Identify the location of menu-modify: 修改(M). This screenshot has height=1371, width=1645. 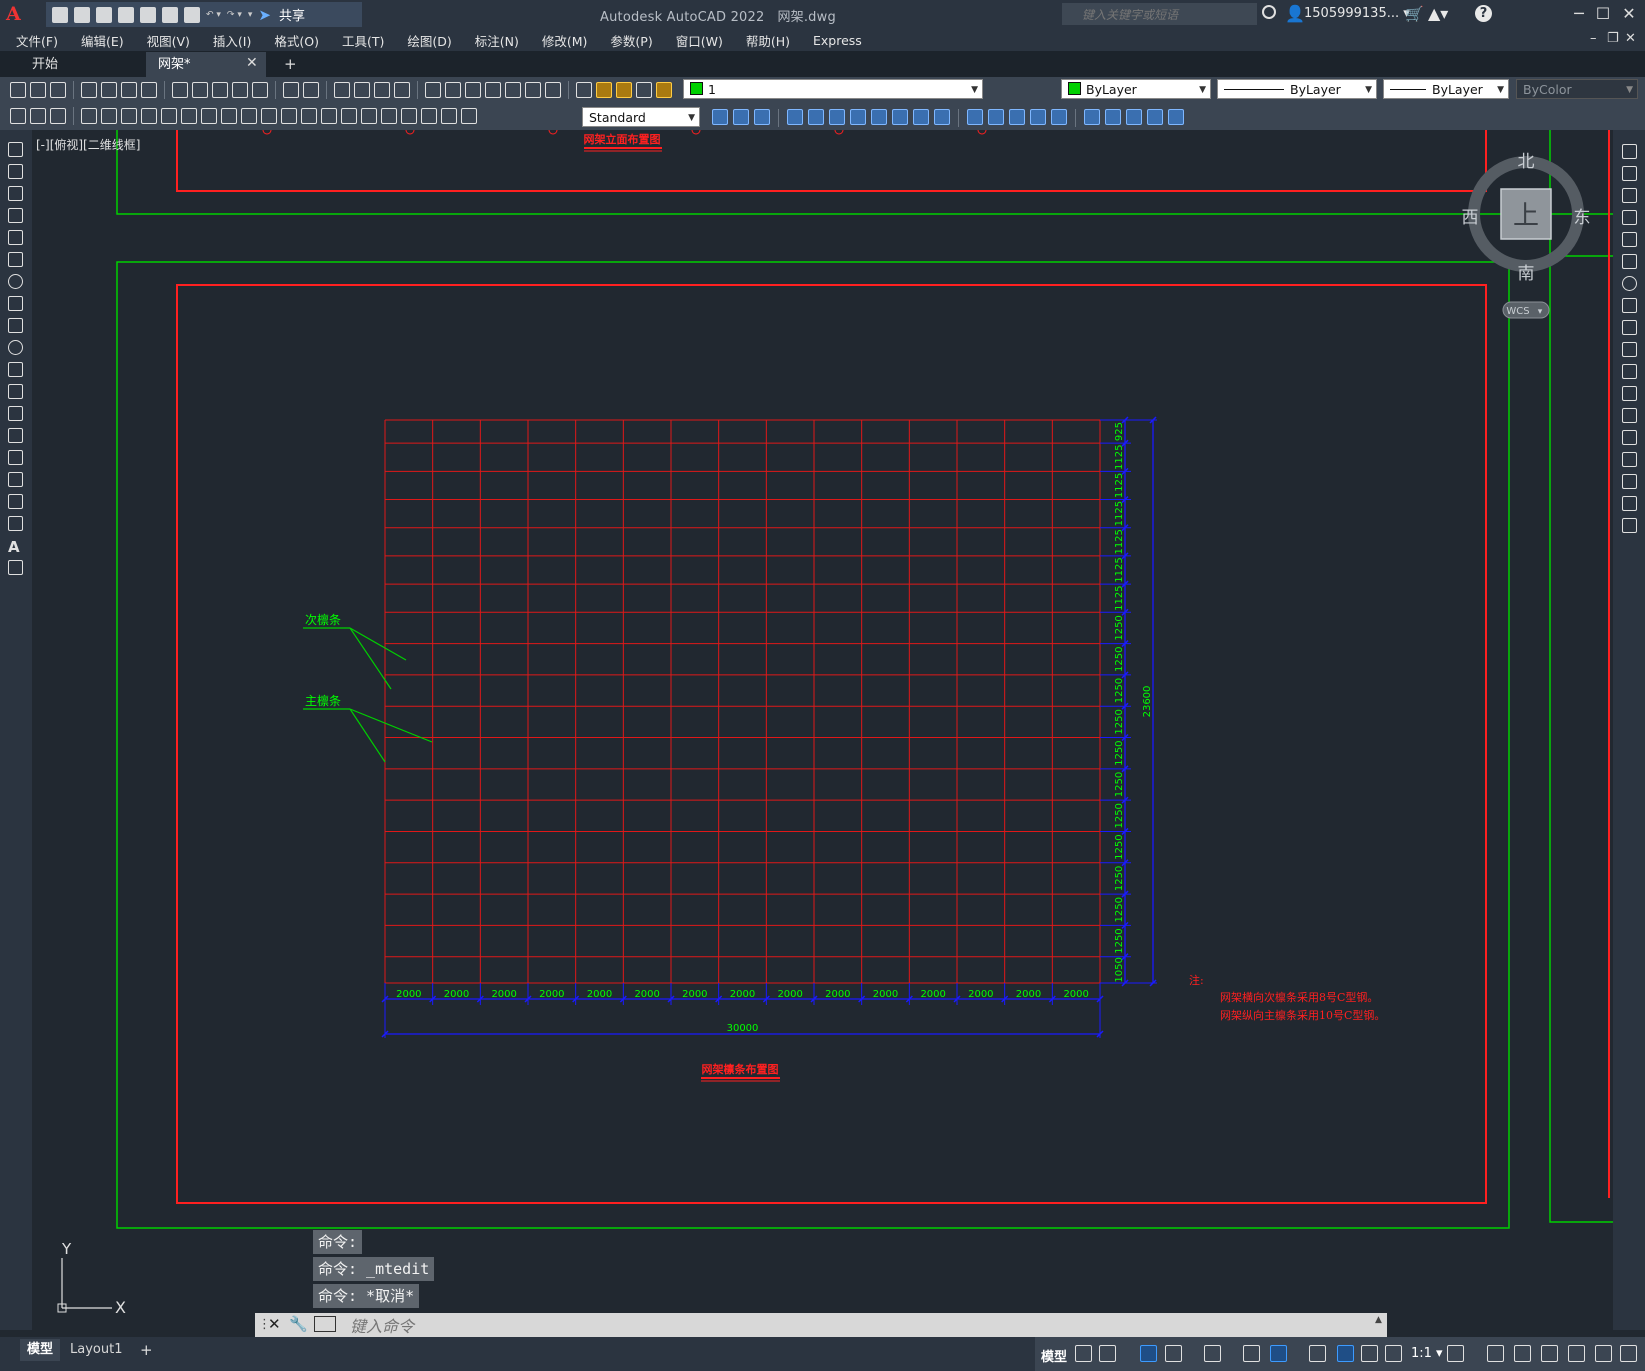
(565, 40).